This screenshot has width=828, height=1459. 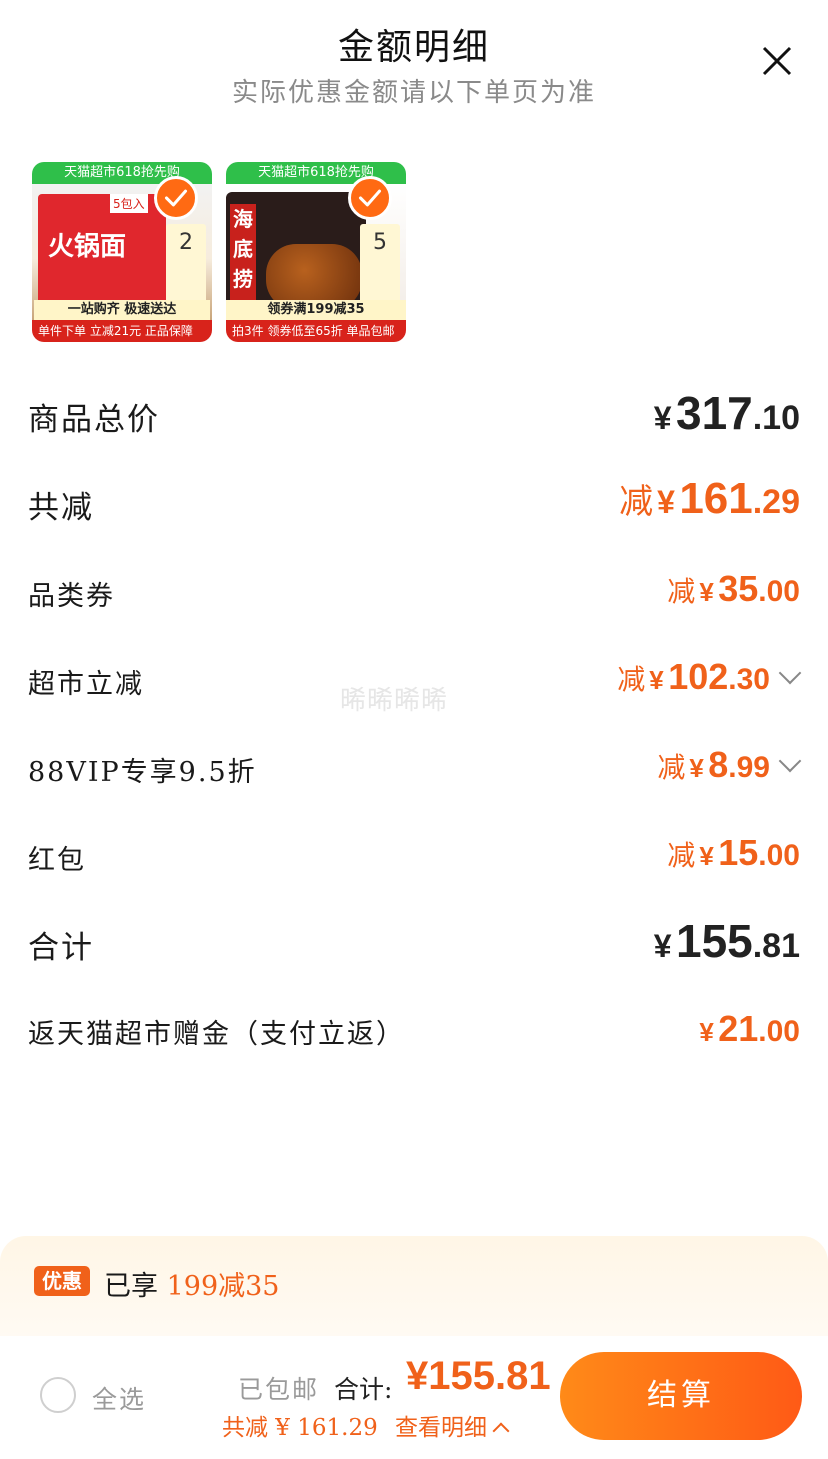 What do you see at coordinates (363, 1389) in the screenshot?
I see `total-label: 合计:` at bounding box center [363, 1389].